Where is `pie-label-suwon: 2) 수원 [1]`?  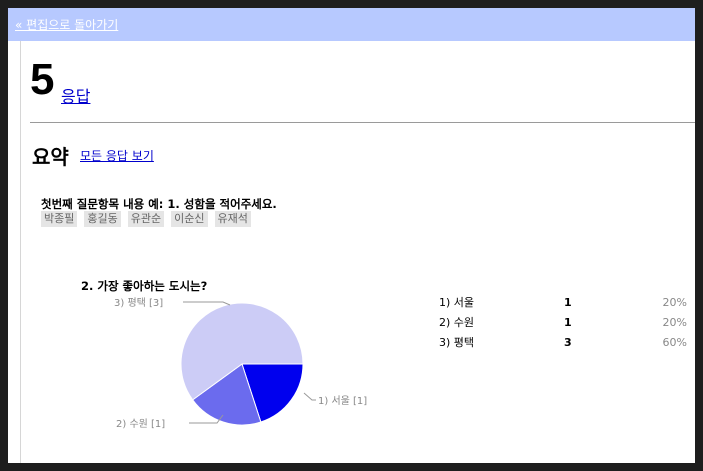 pie-label-suwon: 2) 수원 [1] is located at coordinates (140, 424).